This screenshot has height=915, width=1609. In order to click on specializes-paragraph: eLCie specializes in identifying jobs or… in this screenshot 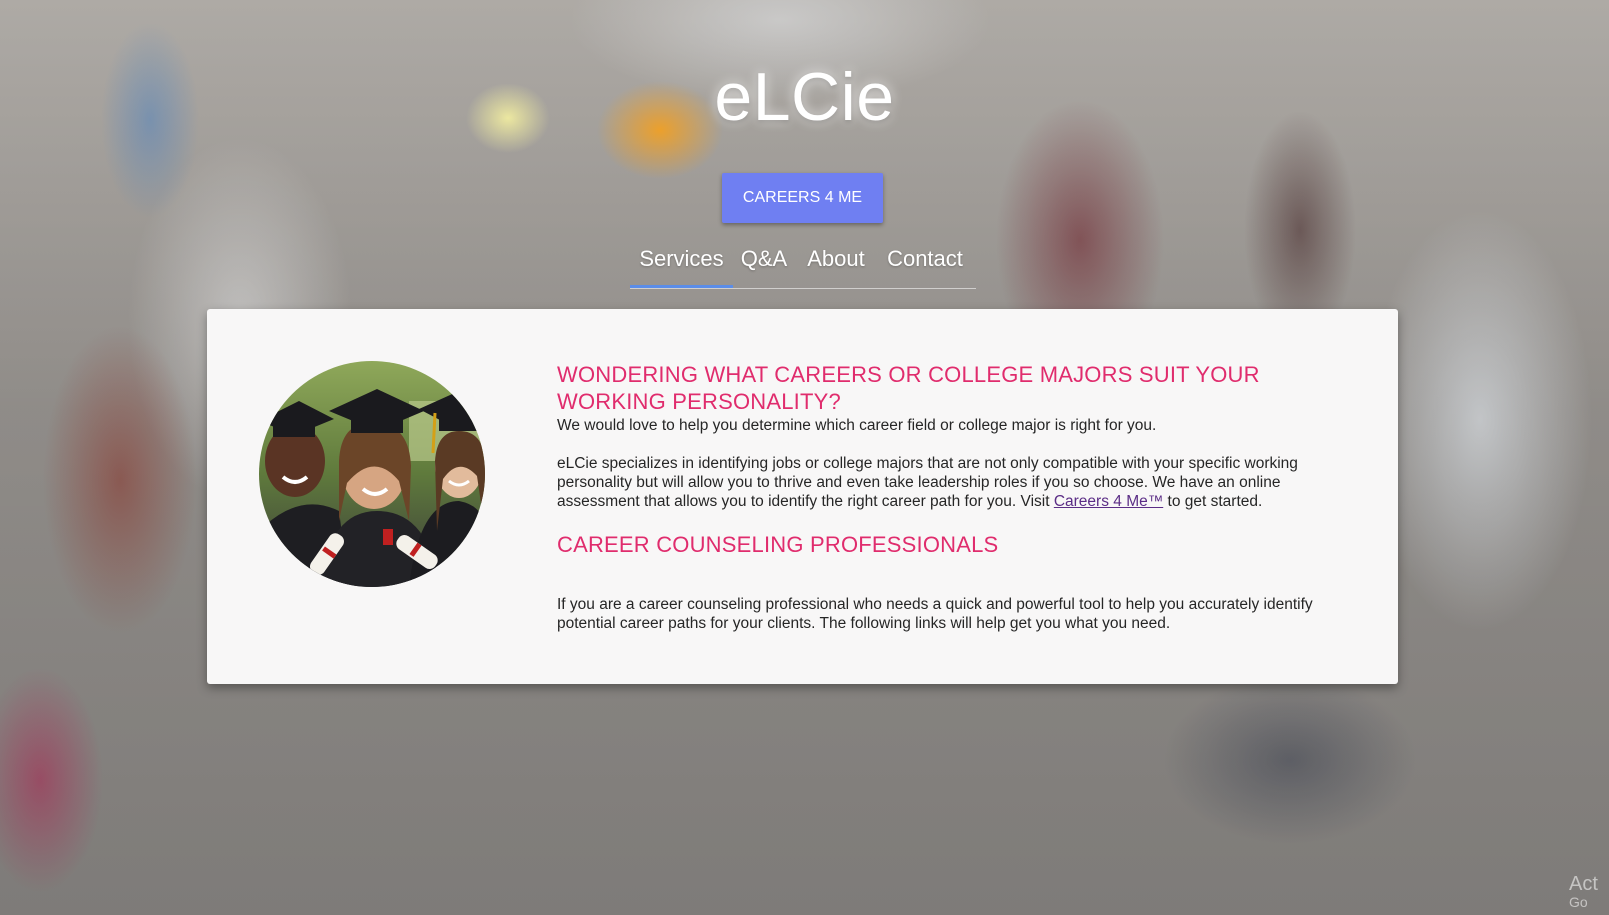, I will do `click(957, 482)`.